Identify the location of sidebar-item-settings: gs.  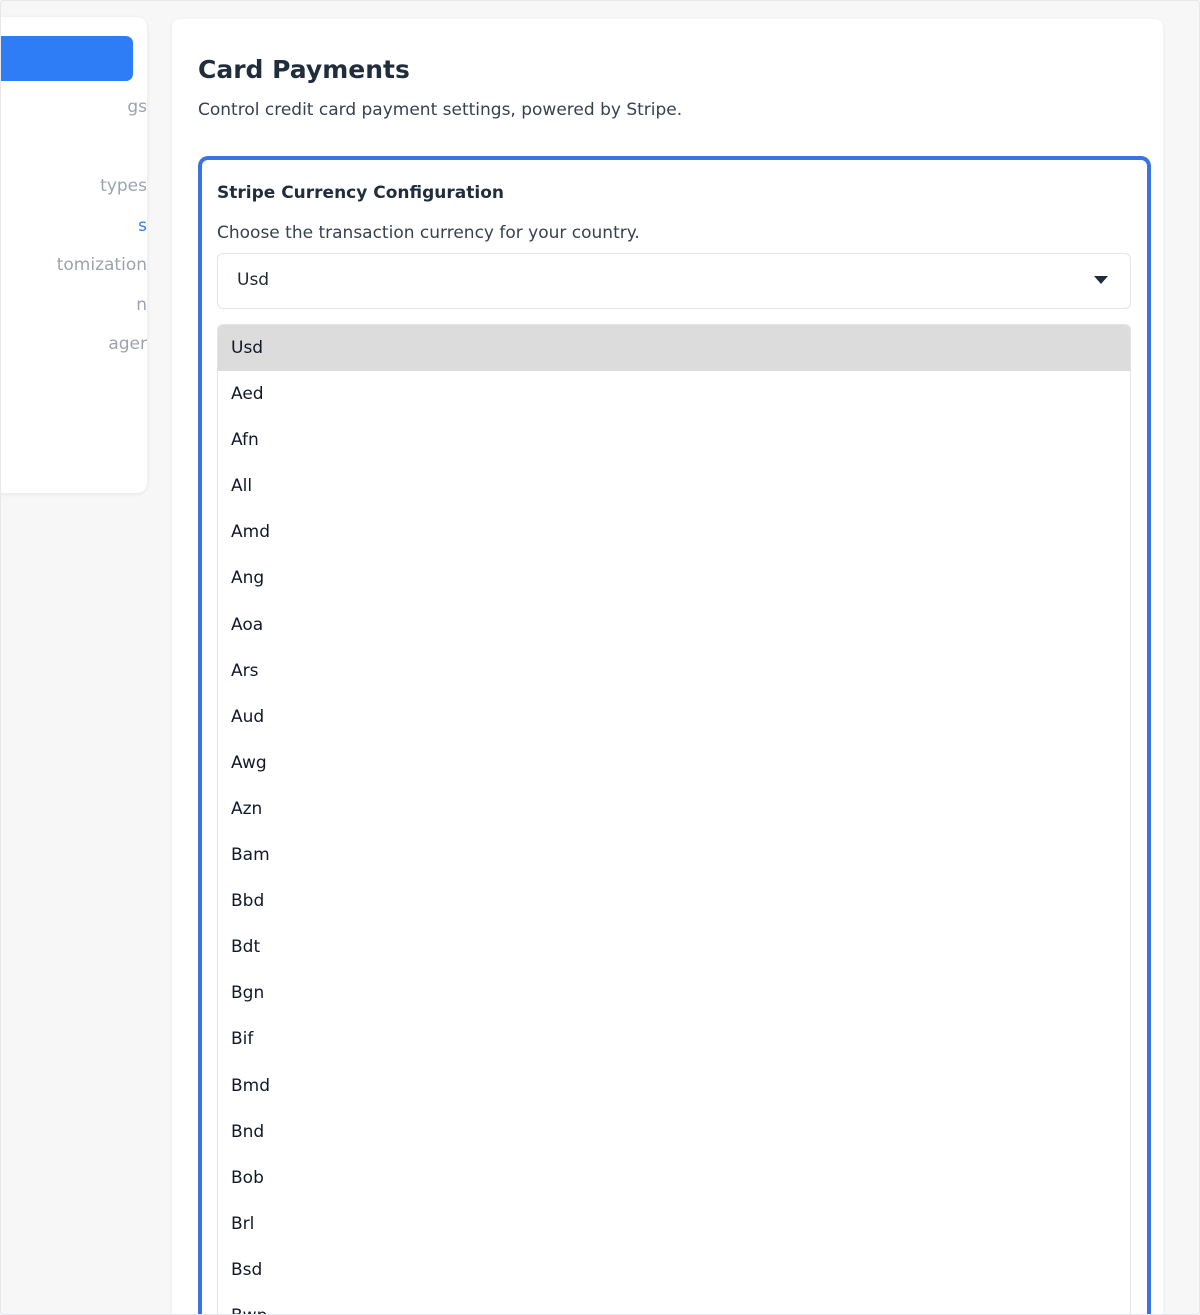
(74, 107).